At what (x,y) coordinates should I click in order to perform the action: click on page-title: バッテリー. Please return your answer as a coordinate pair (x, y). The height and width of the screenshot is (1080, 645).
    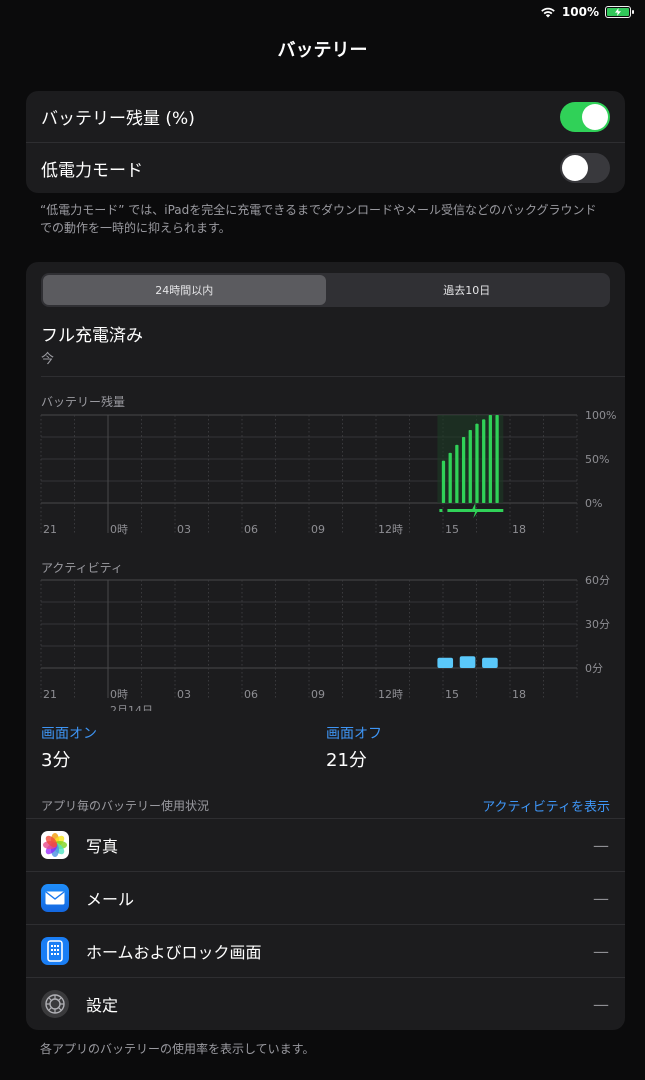
    Looking at the image, I should click on (322, 50).